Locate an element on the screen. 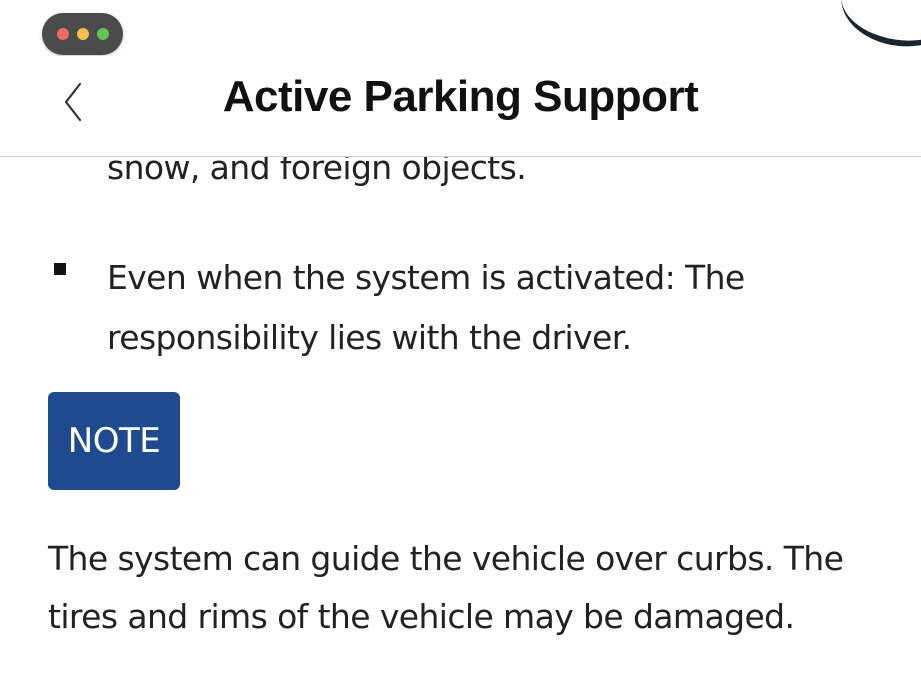  window-controls is located at coordinates (82, 34).